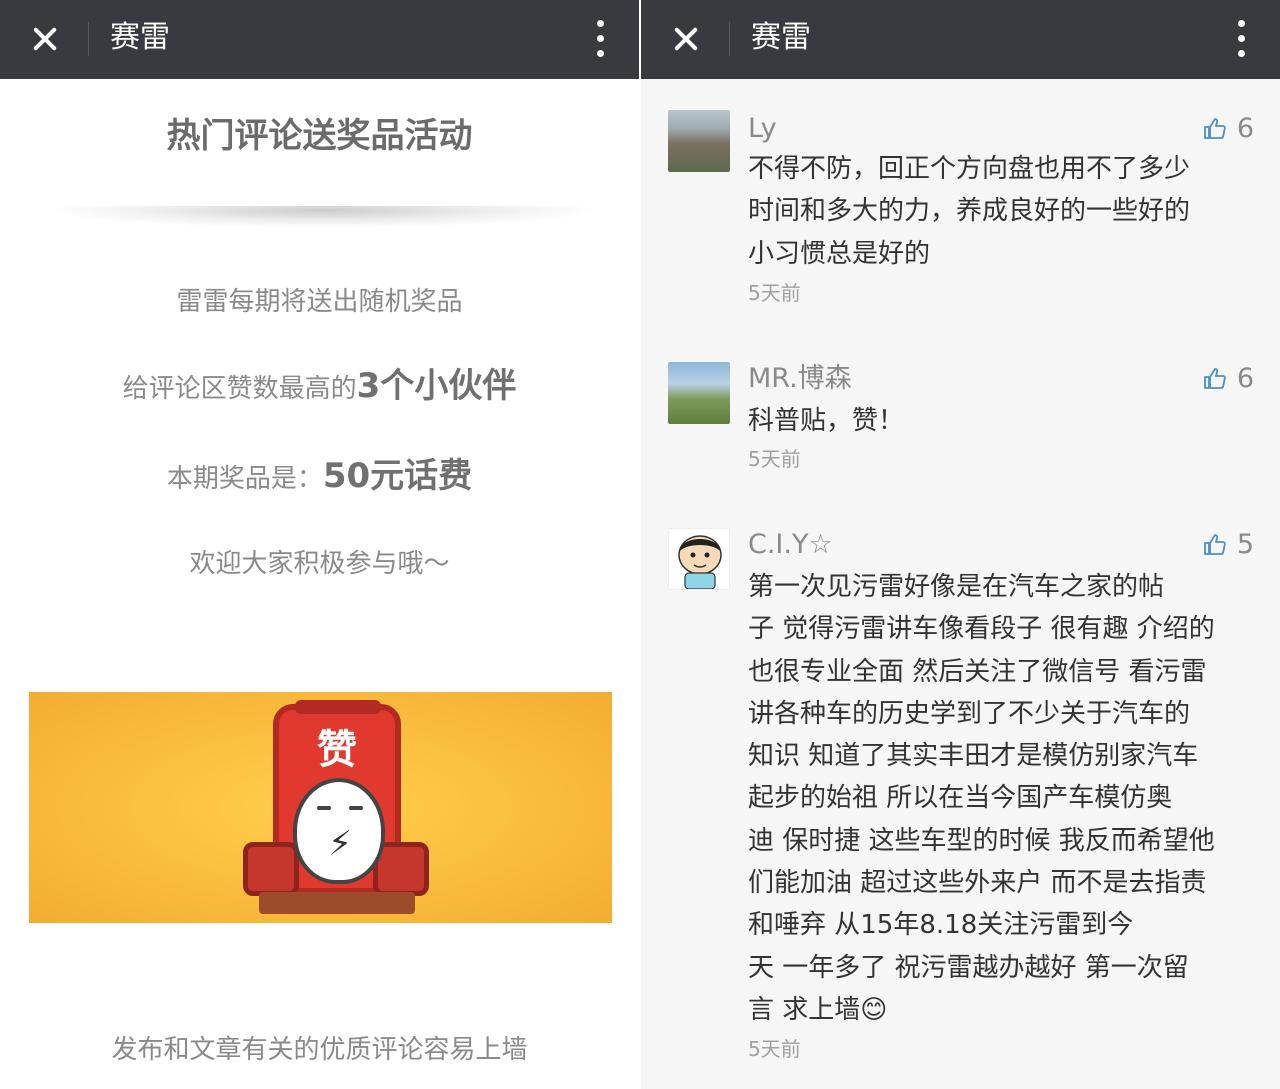  Describe the element at coordinates (319, 302) in the screenshot. I see `article-paragraph: 雷雷每期将送出随机奖品` at that location.